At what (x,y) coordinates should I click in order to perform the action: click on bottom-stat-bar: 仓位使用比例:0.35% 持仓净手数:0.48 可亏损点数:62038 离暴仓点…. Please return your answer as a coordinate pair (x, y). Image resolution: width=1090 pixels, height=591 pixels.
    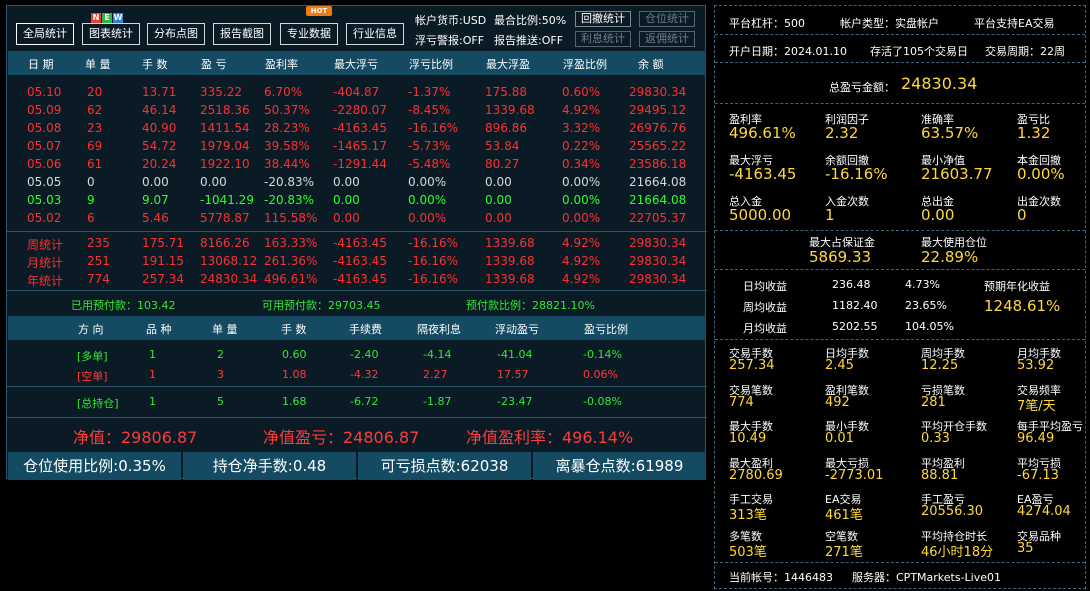
    Looking at the image, I should click on (357, 466).